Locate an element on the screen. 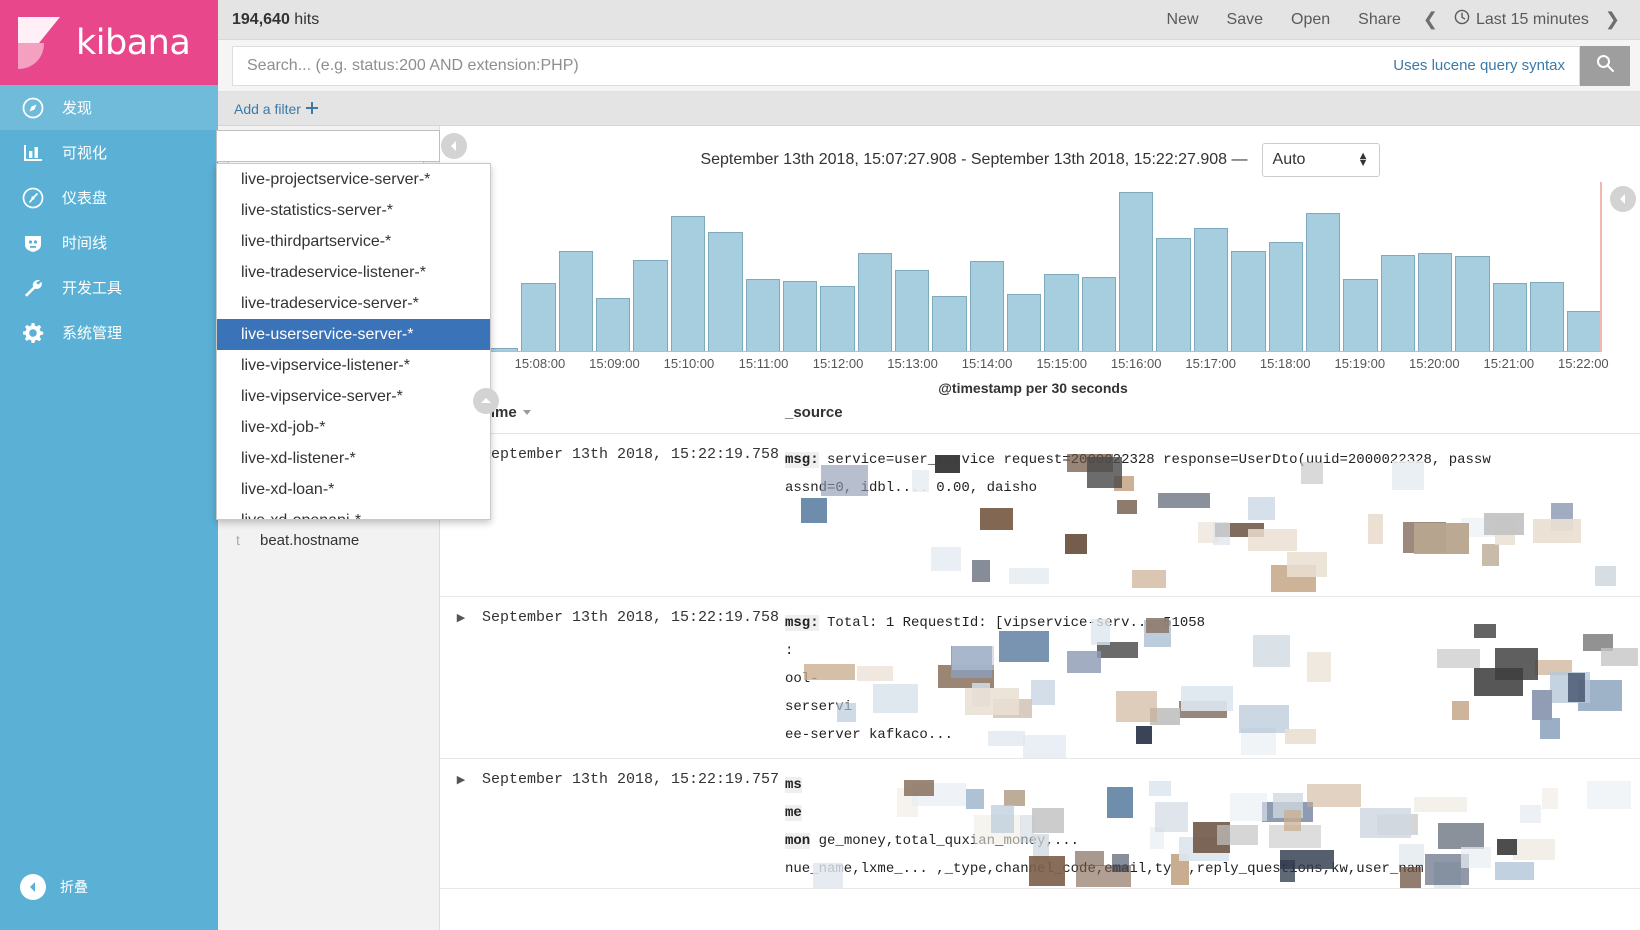  sidebar-item-dashboard: 仪表盘 is located at coordinates (109, 197).